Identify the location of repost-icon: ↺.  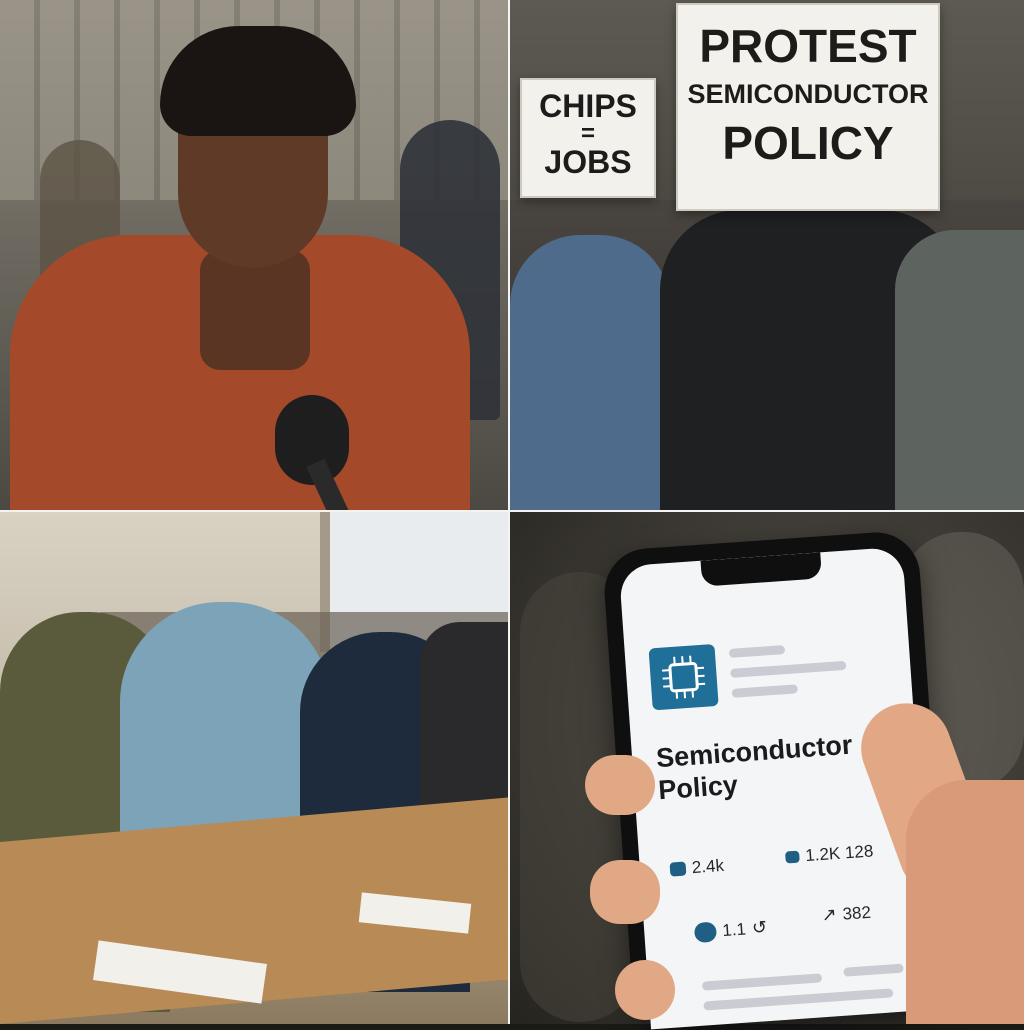
(759, 928).